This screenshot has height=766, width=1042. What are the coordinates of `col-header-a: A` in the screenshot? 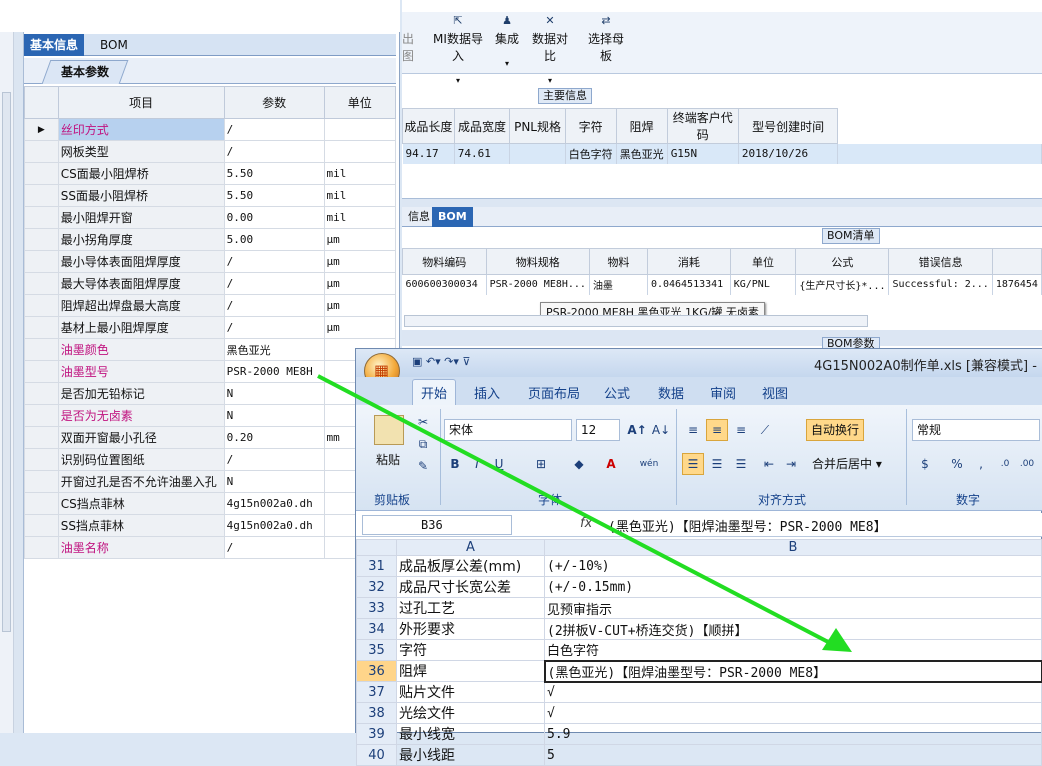 It's located at (470, 547).